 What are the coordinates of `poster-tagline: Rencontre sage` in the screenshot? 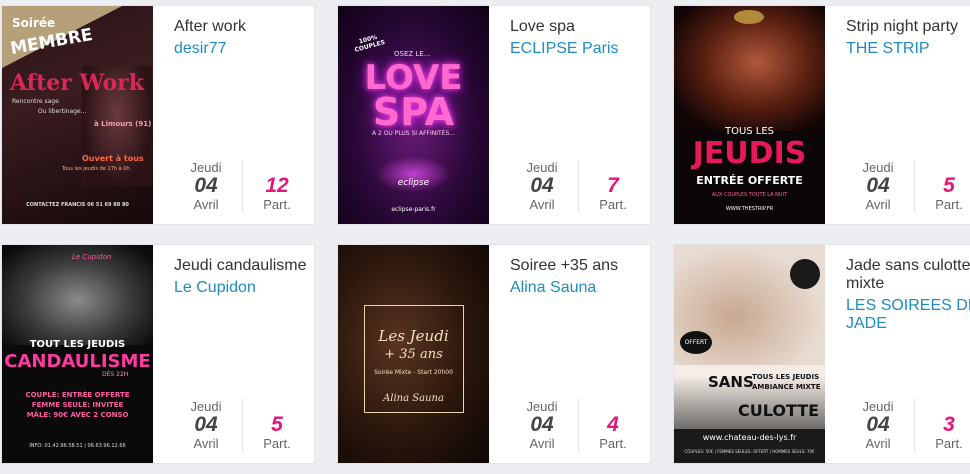 It's located at (35, 101).